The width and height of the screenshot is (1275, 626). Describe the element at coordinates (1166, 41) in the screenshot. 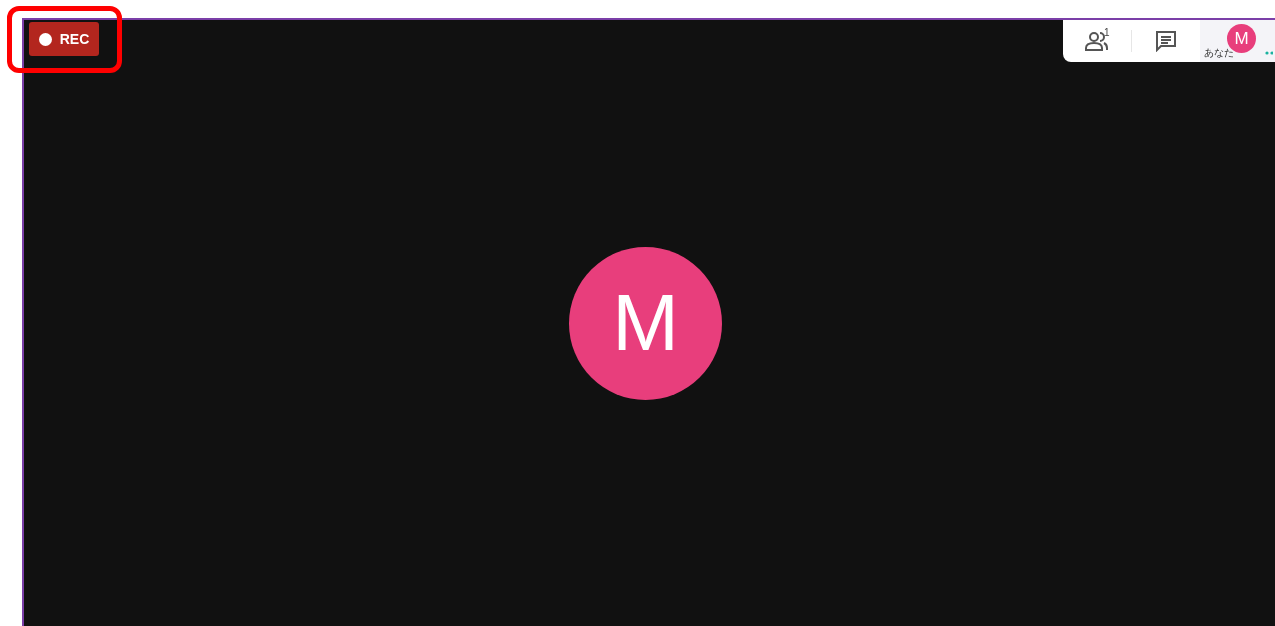

I see `chat-icon` at that location.